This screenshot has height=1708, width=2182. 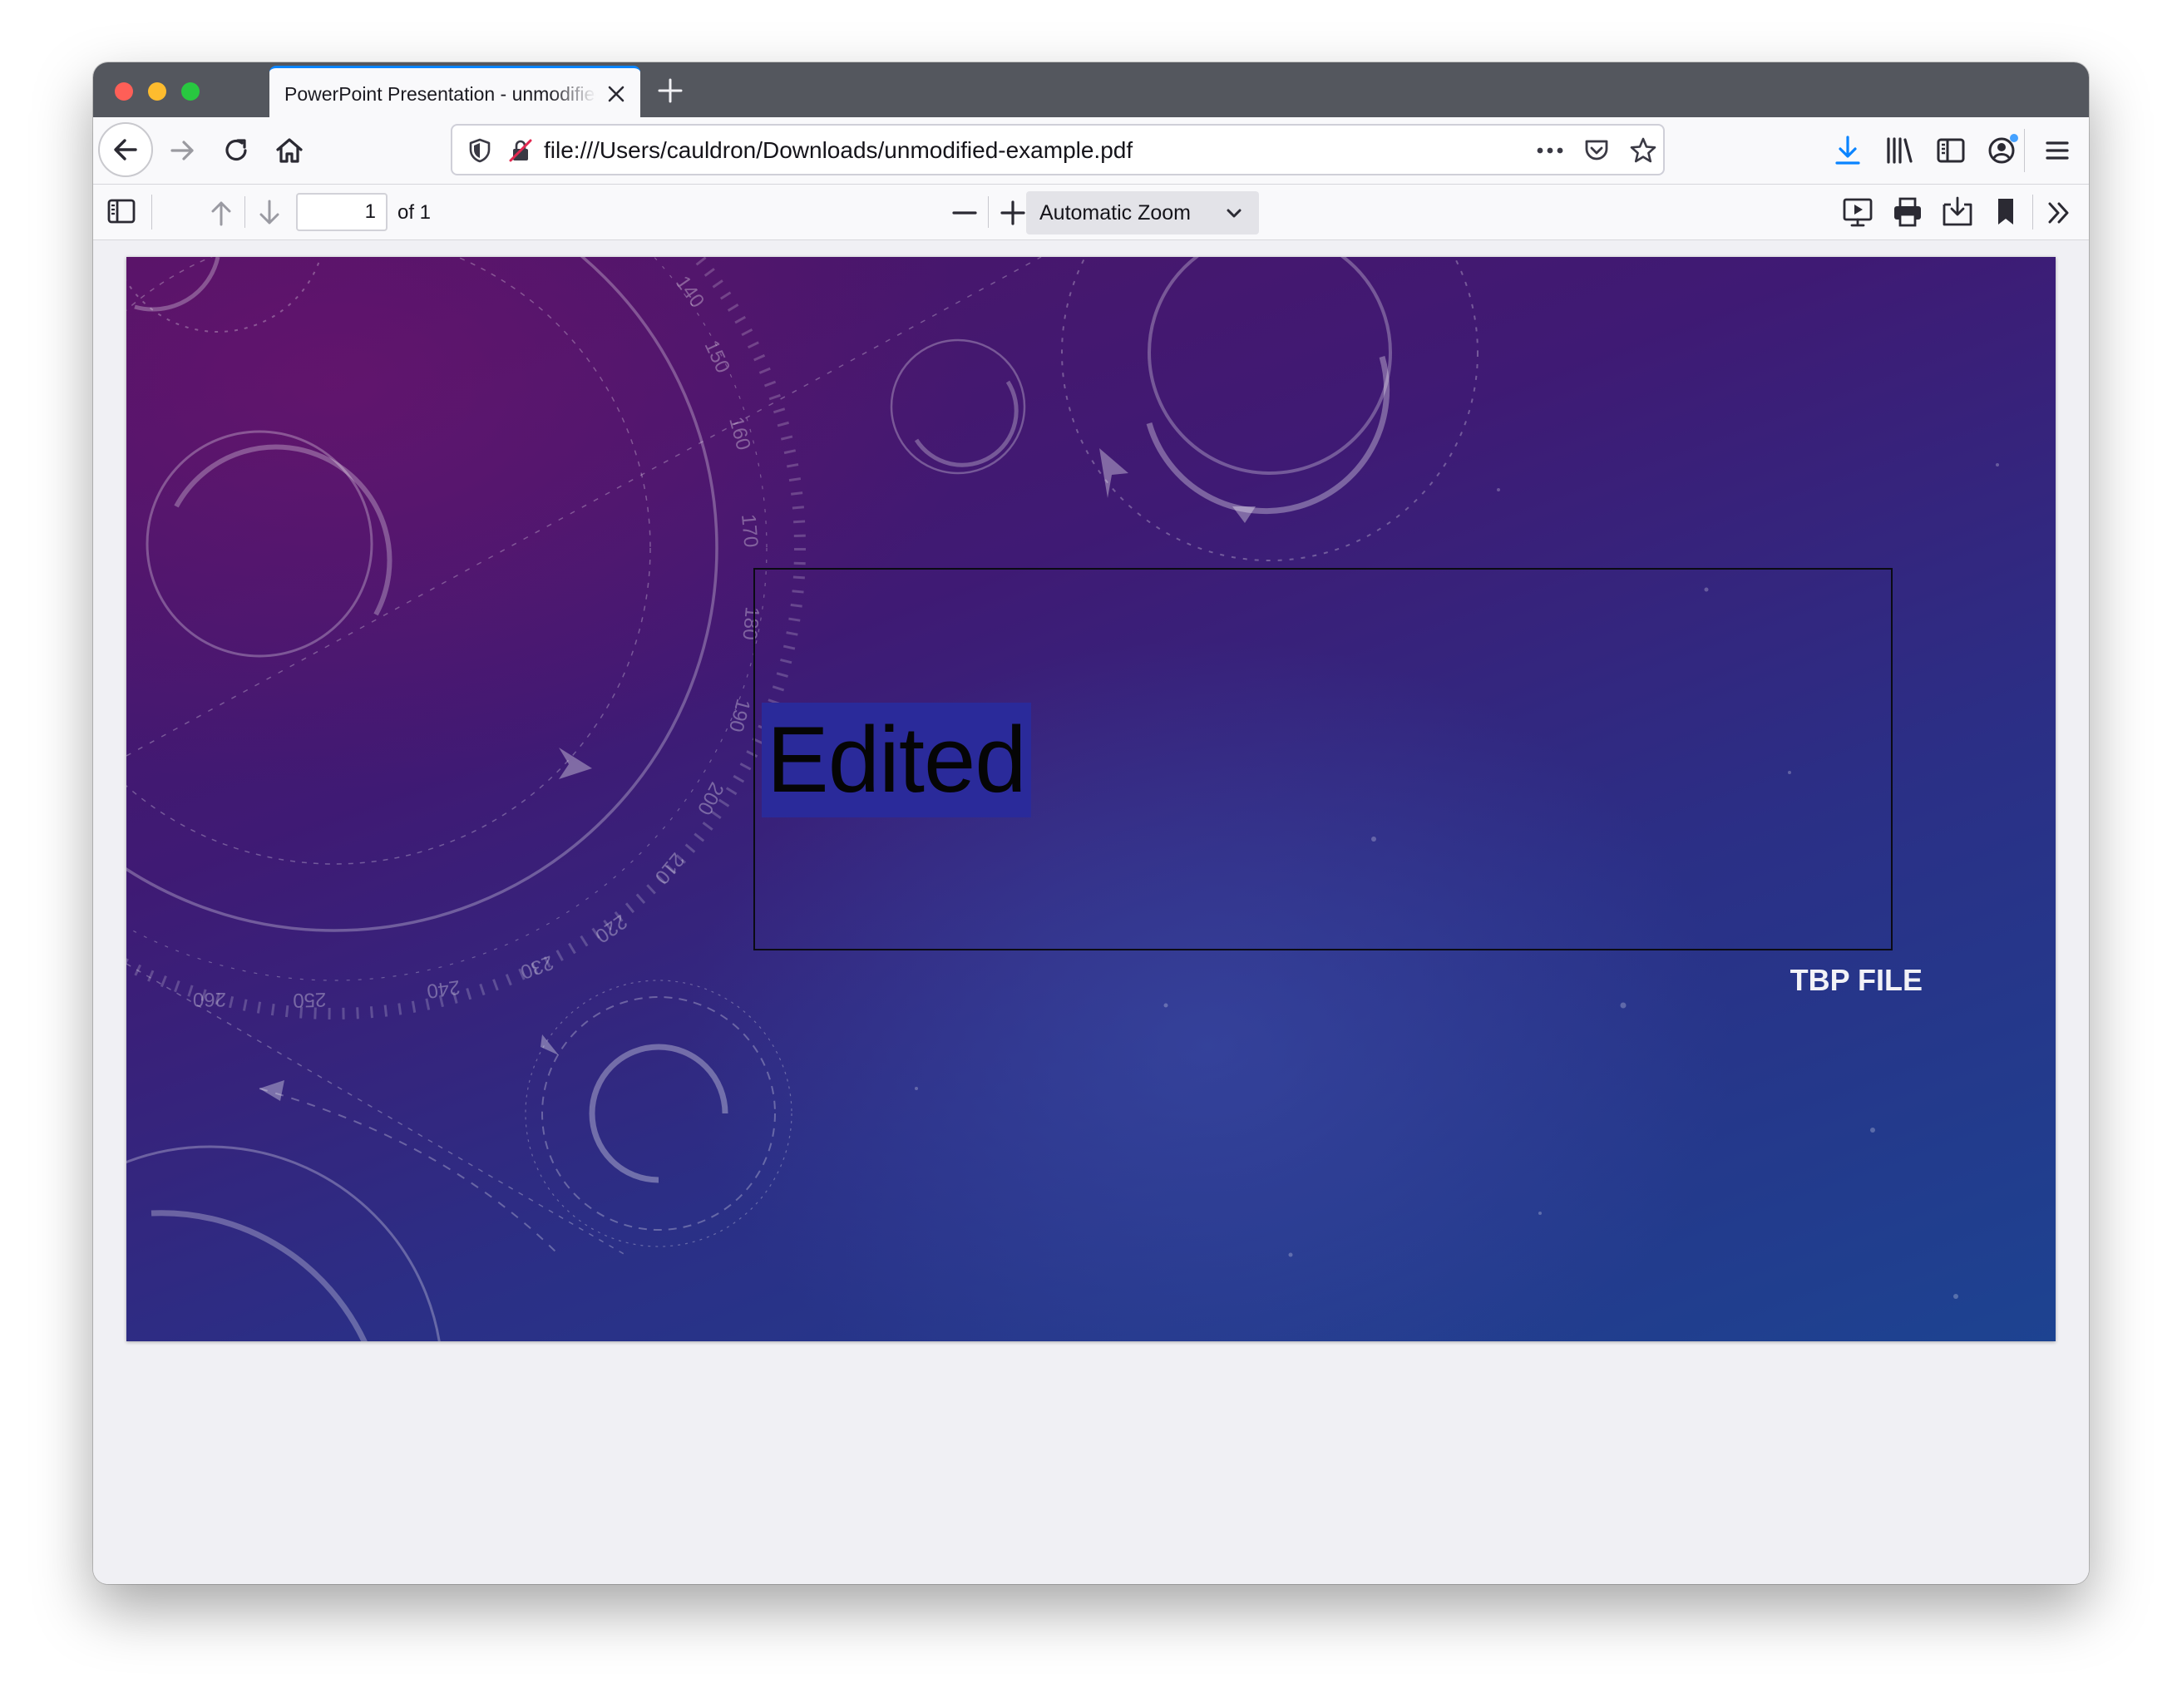 I want to click on dial-number: 150, so click(x=717, y=357).